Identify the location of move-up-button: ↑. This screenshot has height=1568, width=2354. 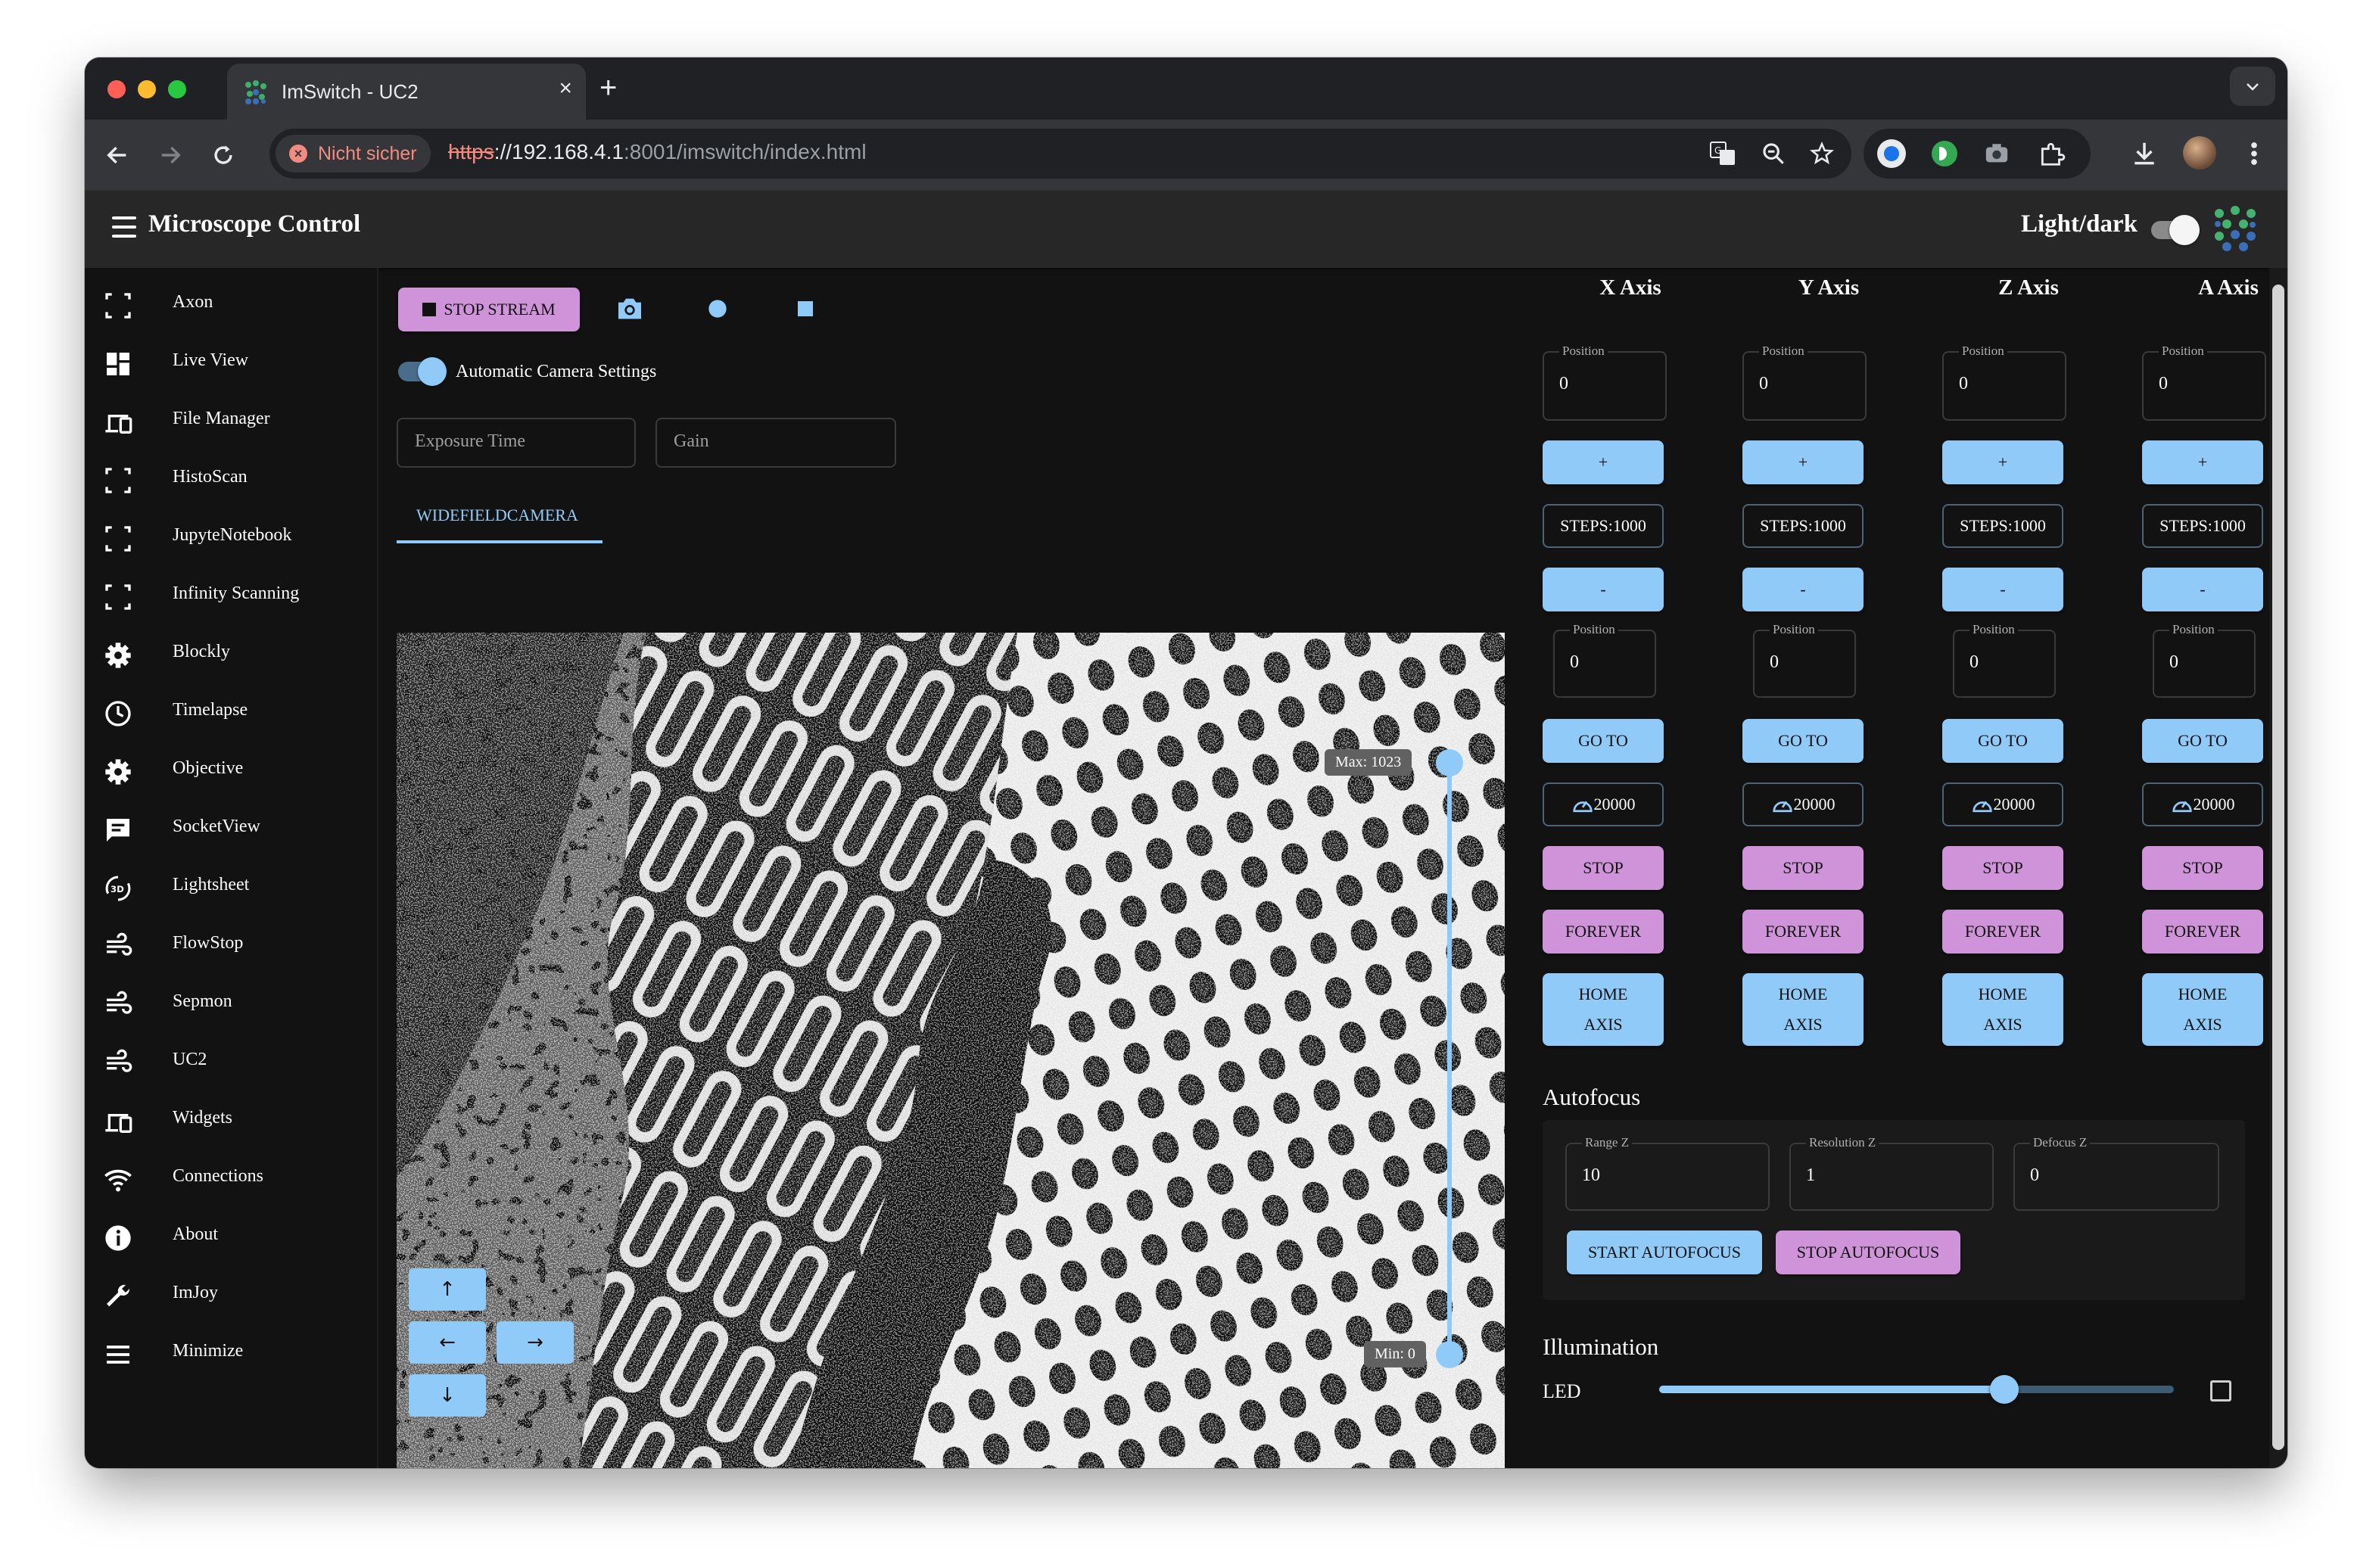
(447, 1289).